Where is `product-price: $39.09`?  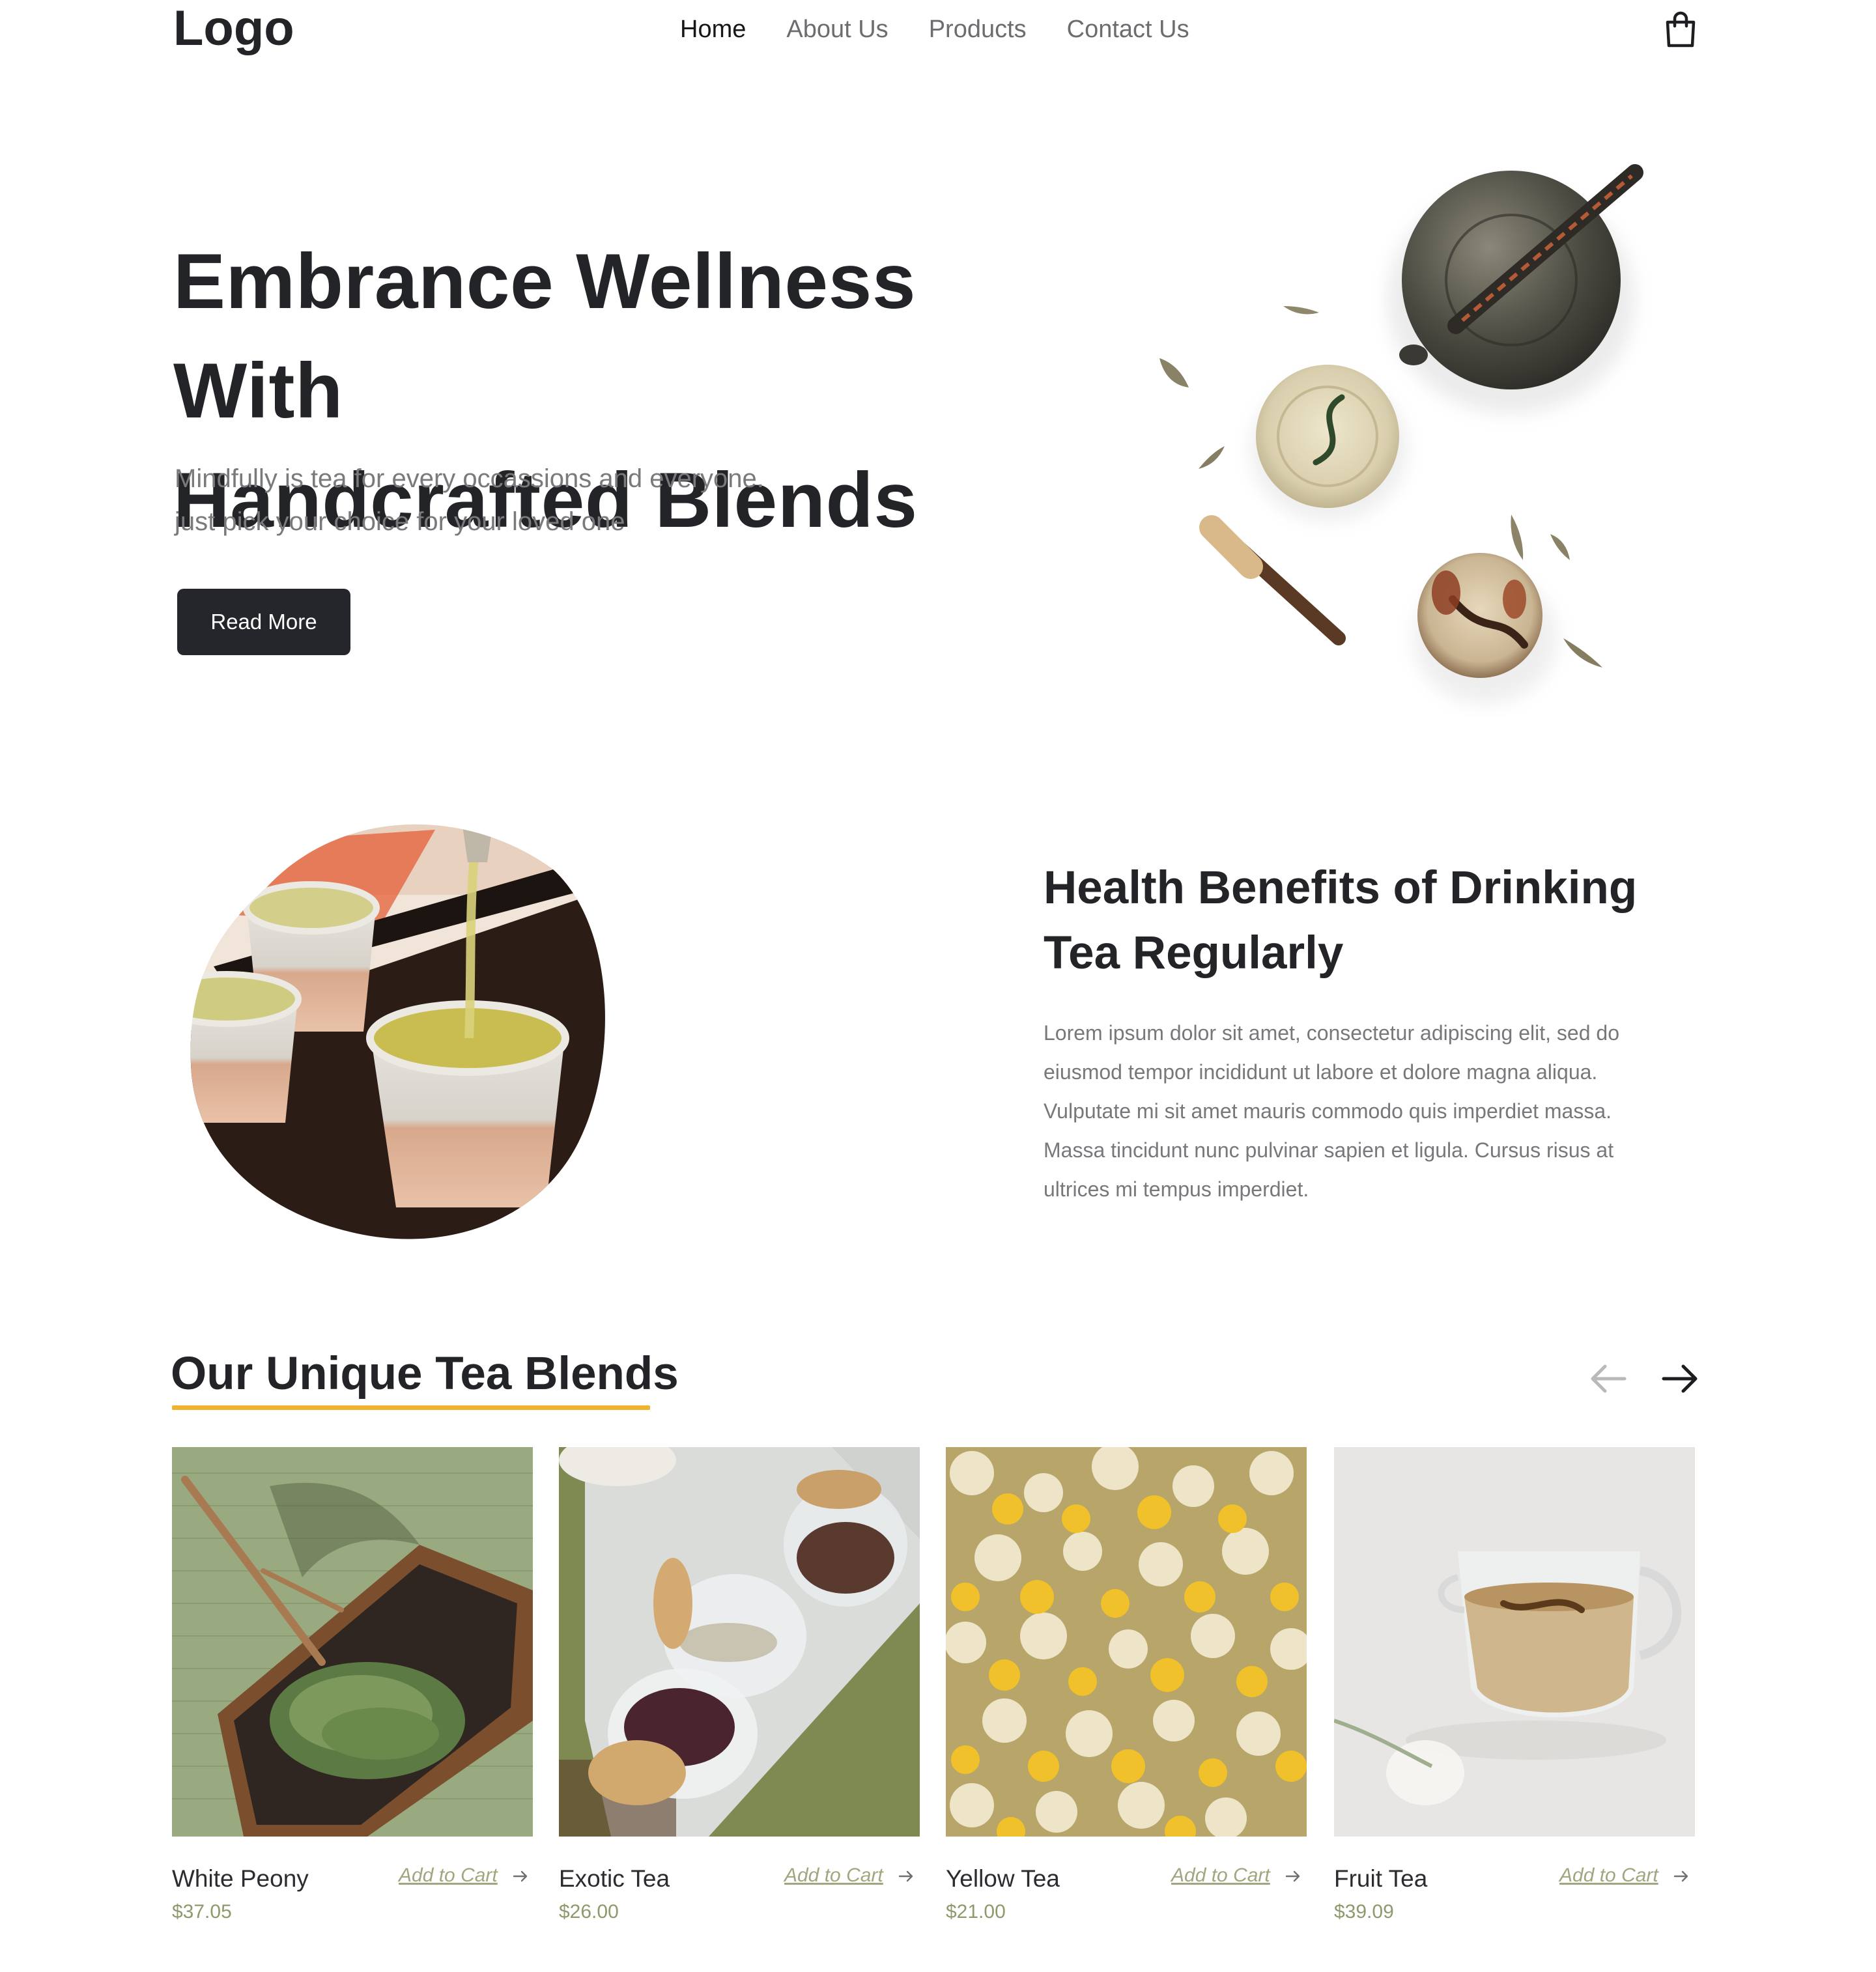
product-price: $39.09 is located at coordinates (1364, 1912).